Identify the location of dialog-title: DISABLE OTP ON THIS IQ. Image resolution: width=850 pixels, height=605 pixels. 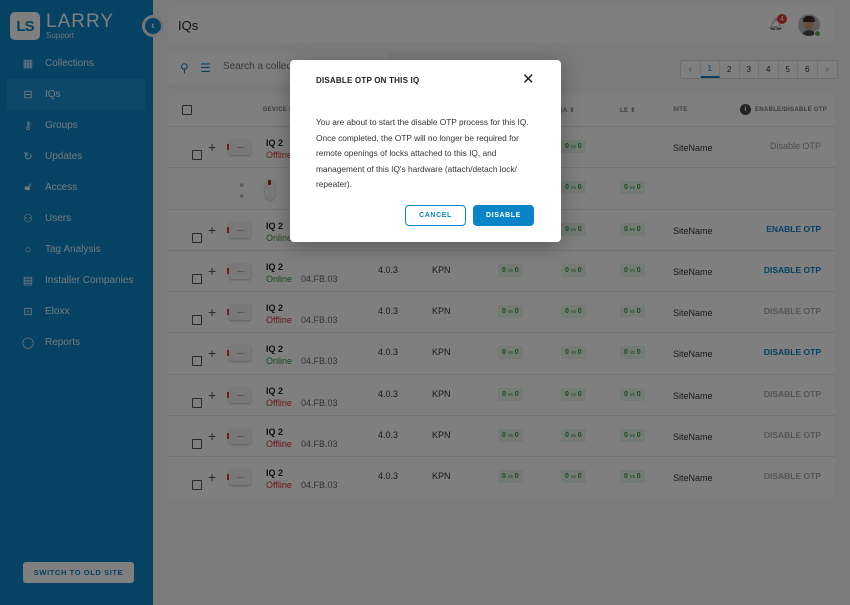
(368, 80).